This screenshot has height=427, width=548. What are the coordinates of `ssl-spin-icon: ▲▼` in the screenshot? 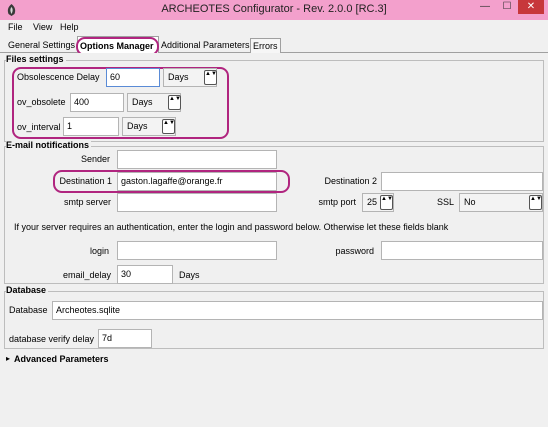 It's located at (535, 202).